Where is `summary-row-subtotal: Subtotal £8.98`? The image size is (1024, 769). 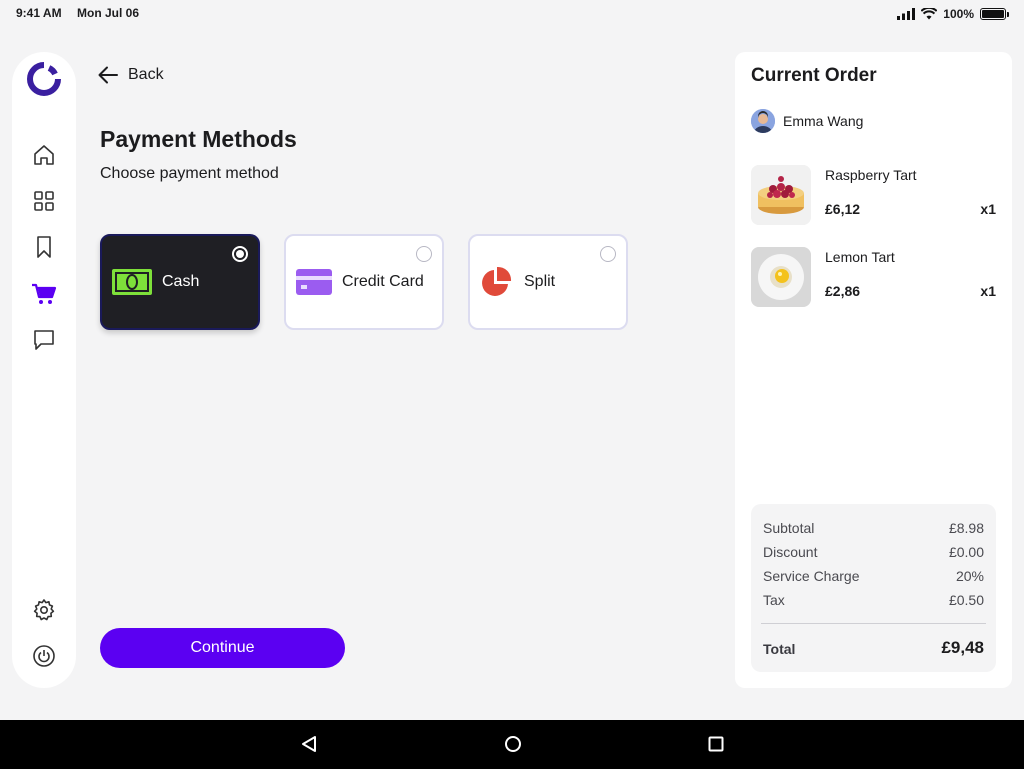 summary-row-subtotal: Subtotal £8.98 is located at coordinates (873, 528).